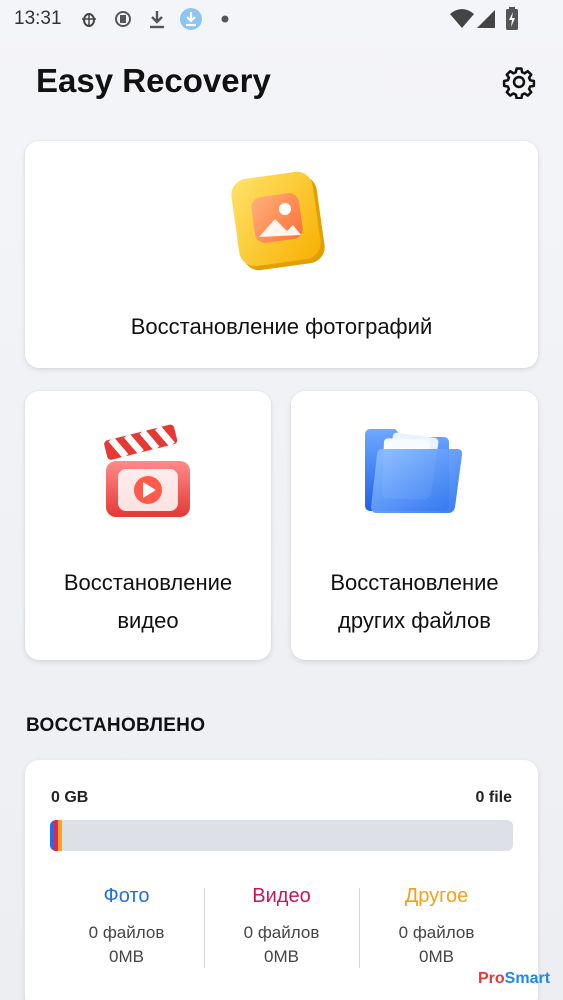 This screenshot has width=563, height=1000. What do you see at coordinates (436, 896) in the screenshot?
I see `stat-other-title: Другое` at bounding box center [436, 896].